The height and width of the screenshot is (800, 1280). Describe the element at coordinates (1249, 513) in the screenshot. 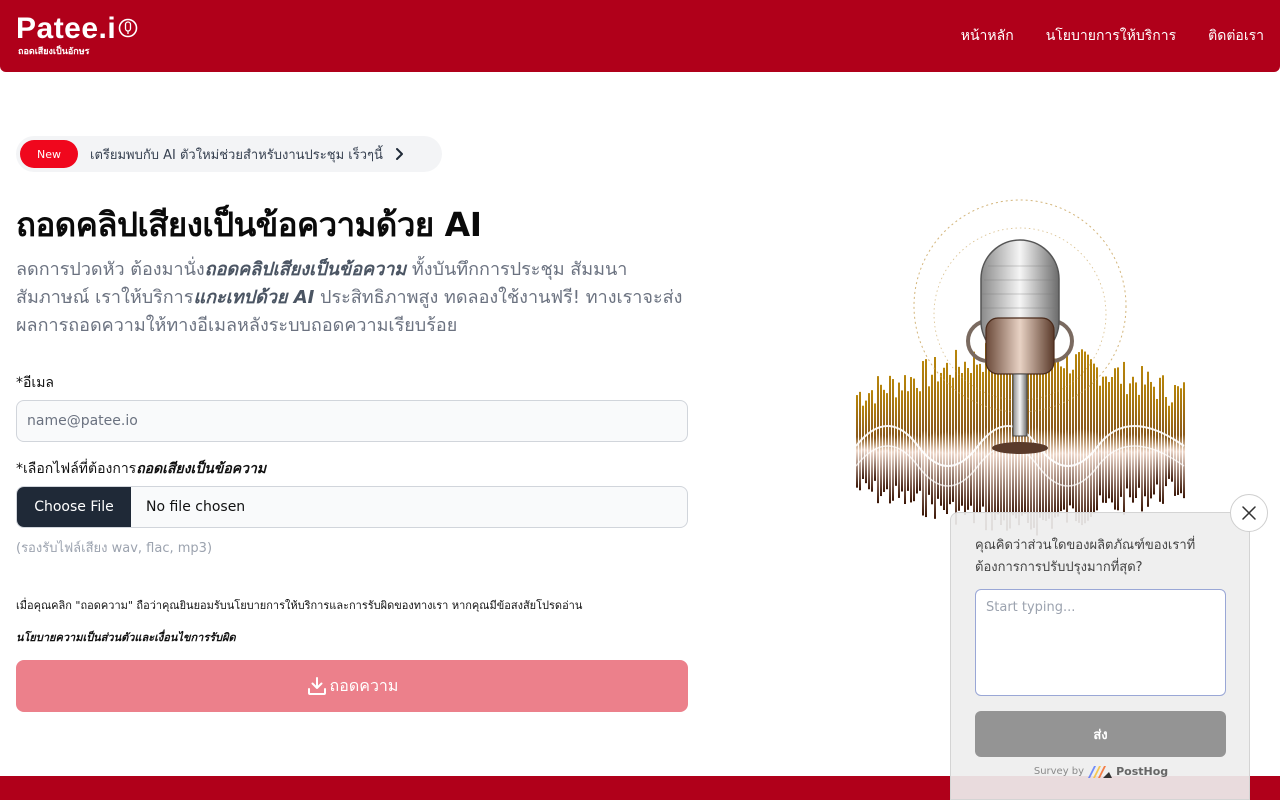

I see `survey-close-button` at that location.